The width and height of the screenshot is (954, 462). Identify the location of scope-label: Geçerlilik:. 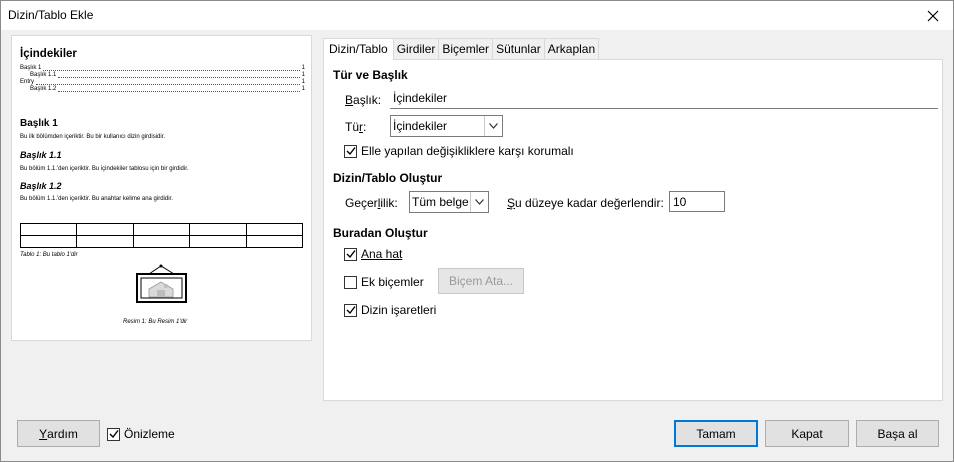
(371, 203).